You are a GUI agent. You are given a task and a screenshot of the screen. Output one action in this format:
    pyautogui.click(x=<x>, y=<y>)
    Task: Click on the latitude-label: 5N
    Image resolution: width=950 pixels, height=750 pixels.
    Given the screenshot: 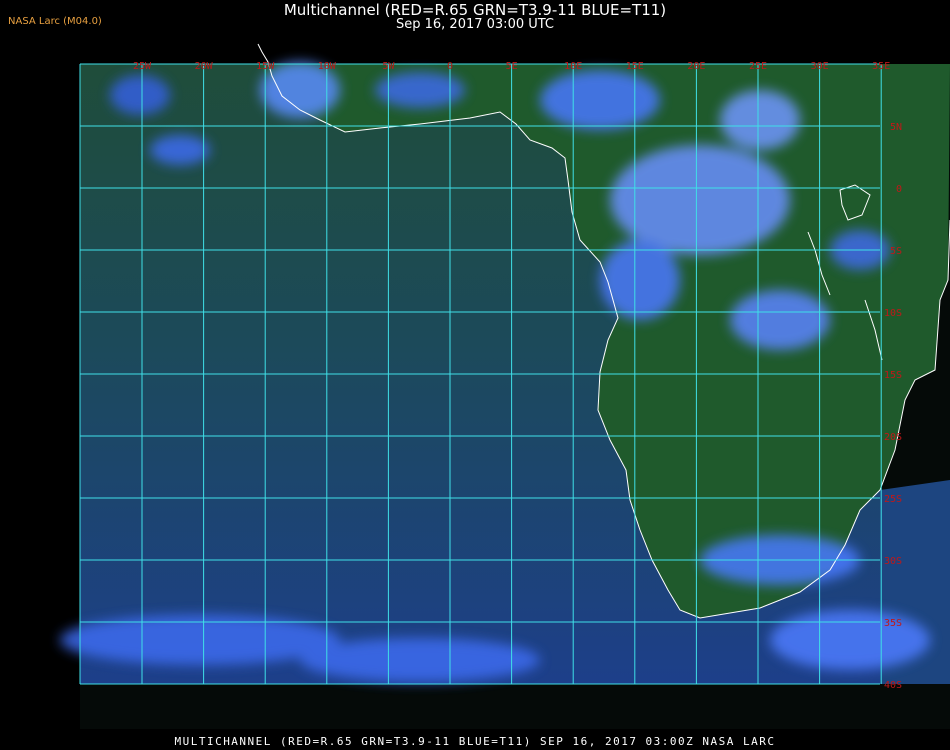 What is the action you would take?
    pyautogui.click(x=896, y=127)
    